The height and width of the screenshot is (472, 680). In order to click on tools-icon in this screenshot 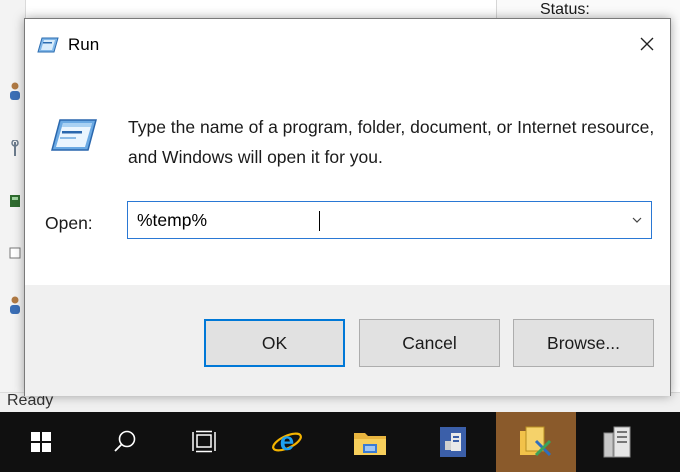, I will do `click(536, 441)`.